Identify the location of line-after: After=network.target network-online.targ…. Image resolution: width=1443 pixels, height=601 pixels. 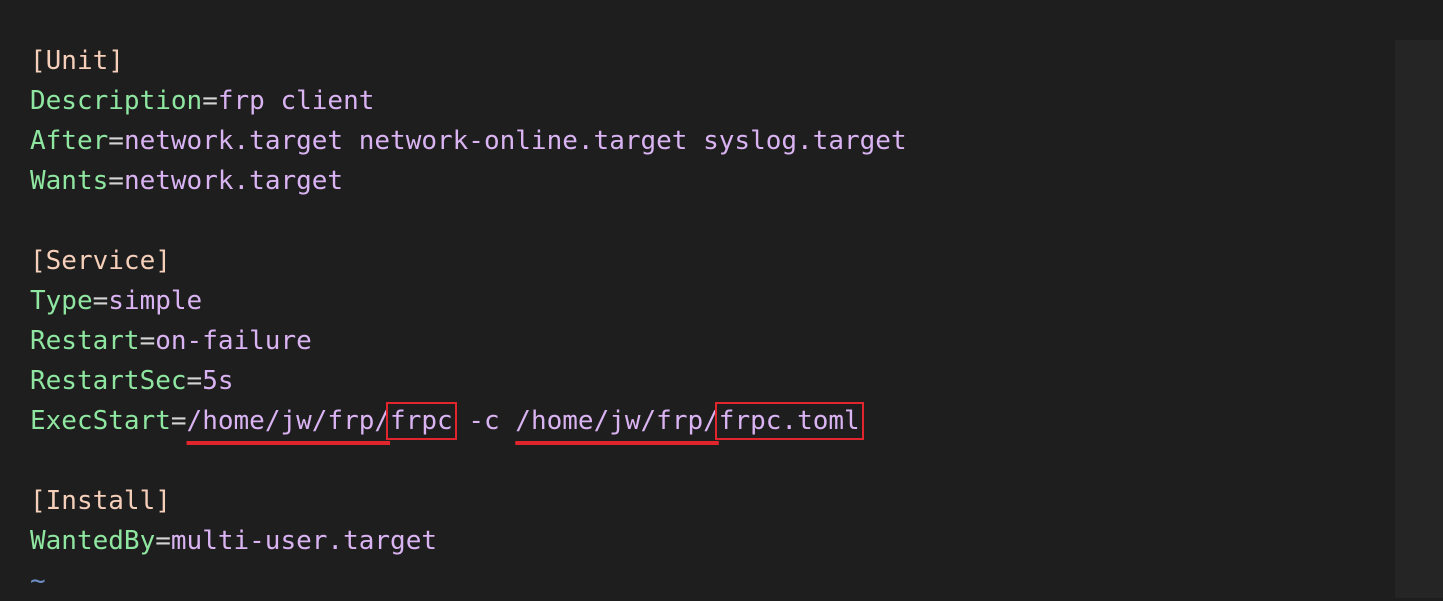
(468, 141).